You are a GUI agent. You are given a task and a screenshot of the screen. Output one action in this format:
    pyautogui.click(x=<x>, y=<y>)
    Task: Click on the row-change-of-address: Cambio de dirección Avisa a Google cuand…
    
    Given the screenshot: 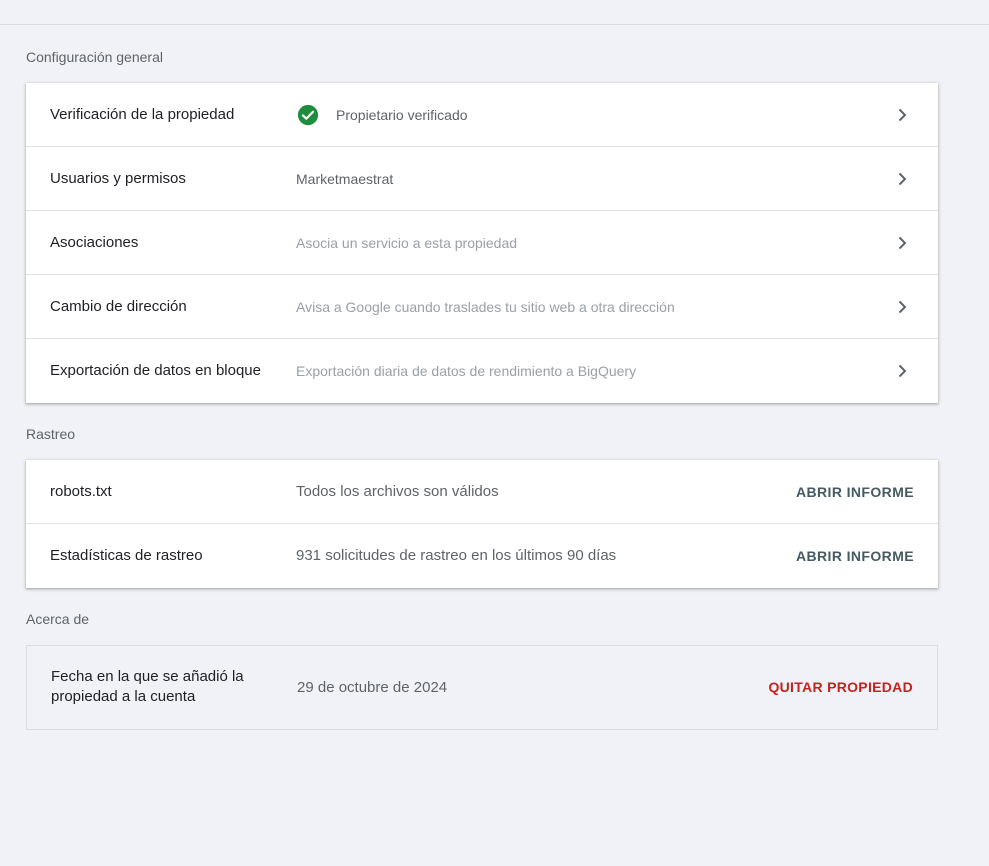 What is the action you would take?
    pyautogui.click(x=482, y=307)
    